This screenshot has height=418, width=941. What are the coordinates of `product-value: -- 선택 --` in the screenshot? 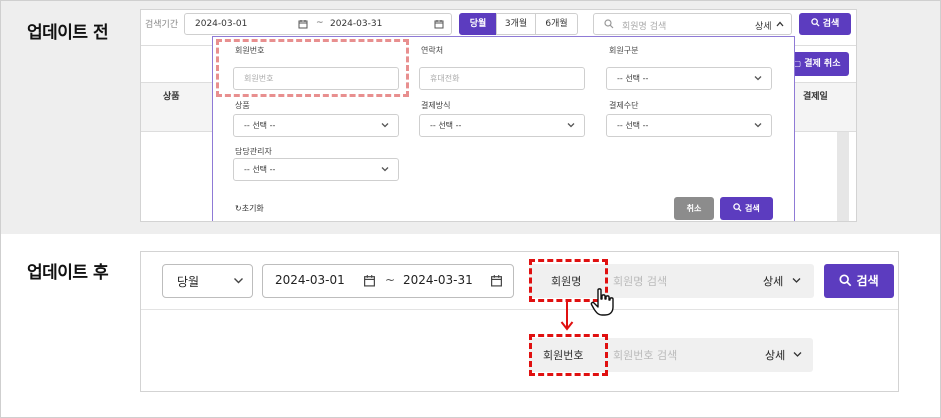 It's located at (260, 125).